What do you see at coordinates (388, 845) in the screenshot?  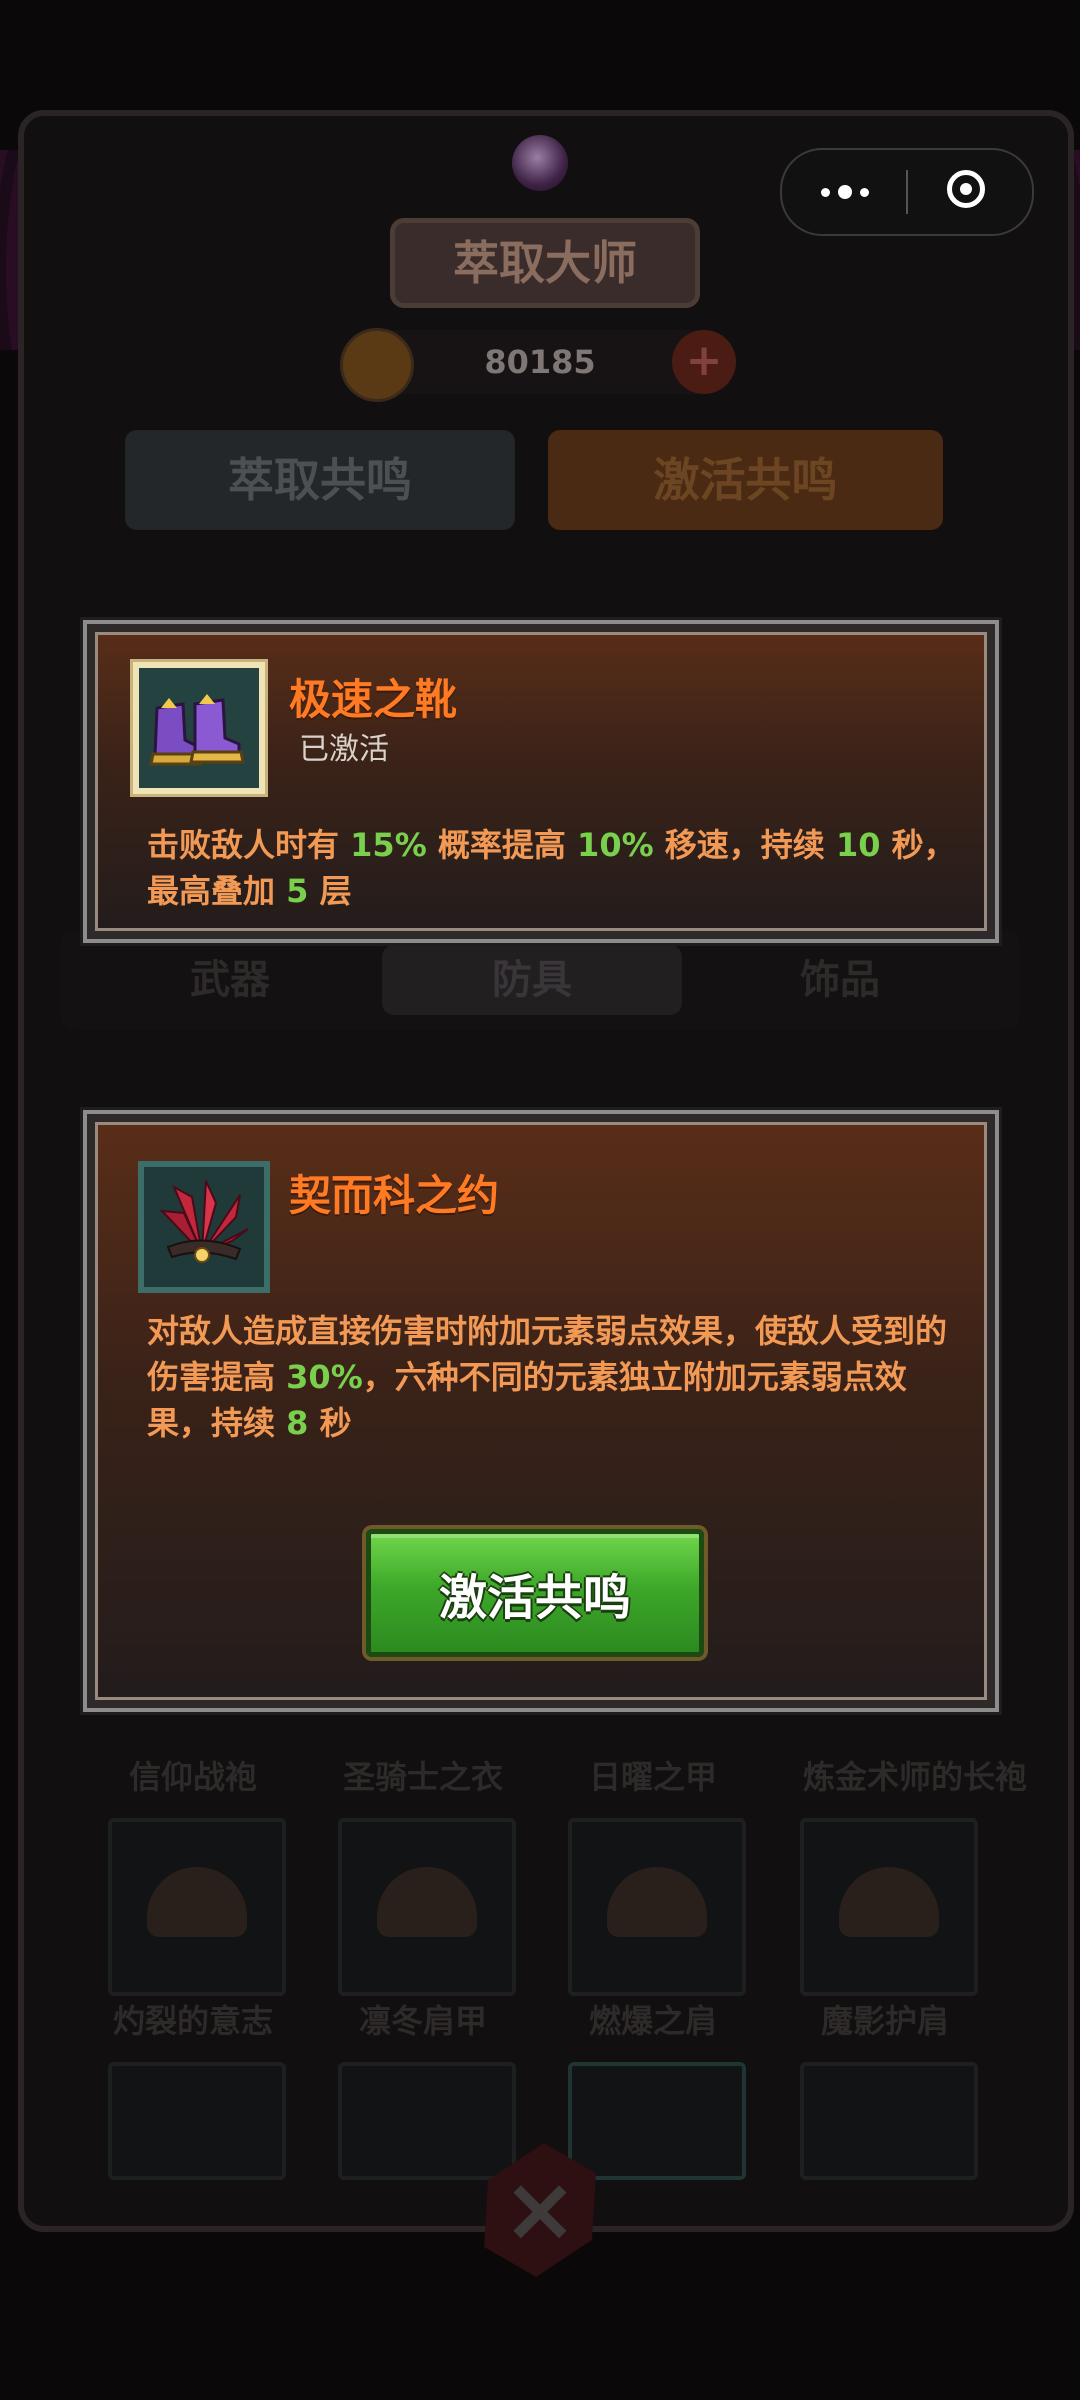 I see `highlight-value: 15%` at bounding box center [388, 845].